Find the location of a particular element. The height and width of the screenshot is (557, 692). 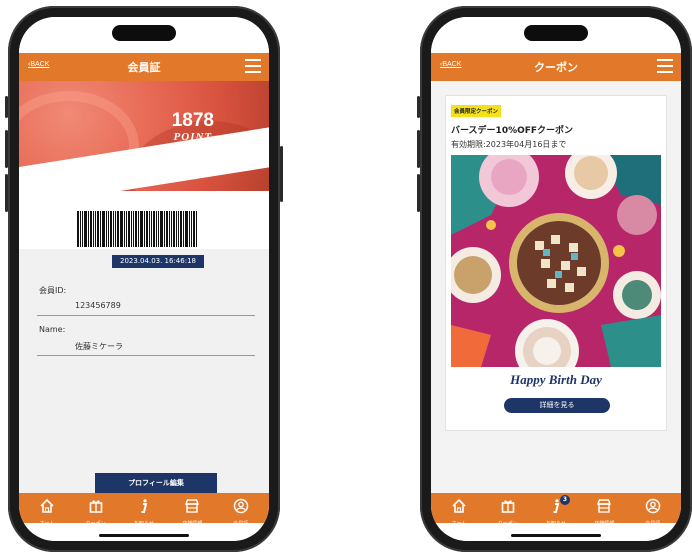

points-display: 1878 POINT is located at coordinates (192, 127).